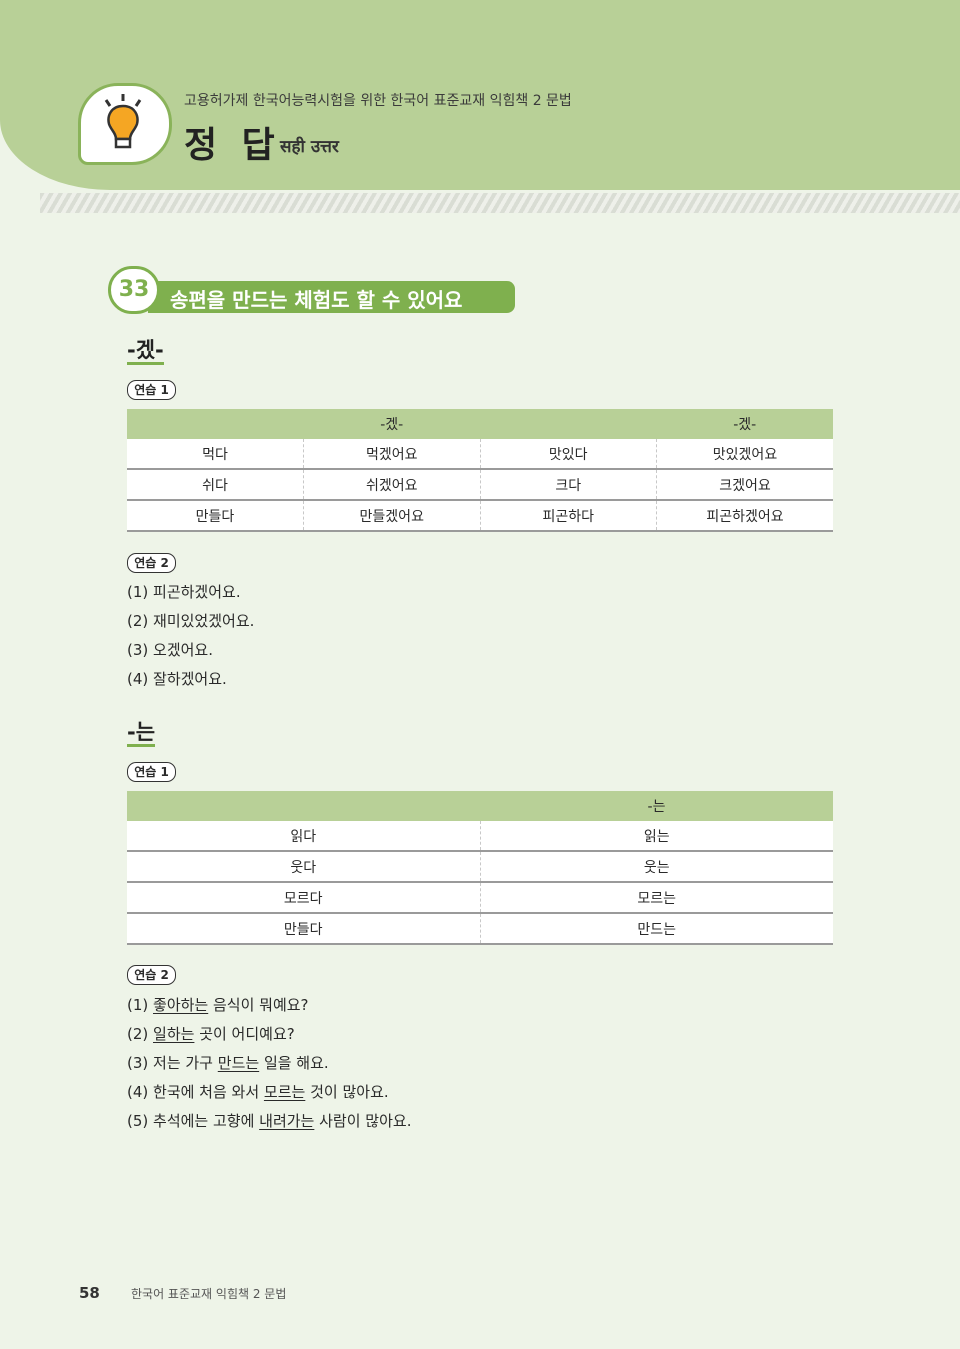 The height and width of the screenshot is (1349, 960). I want to click on table-cell: 만들겠어요, so click(391, 516).